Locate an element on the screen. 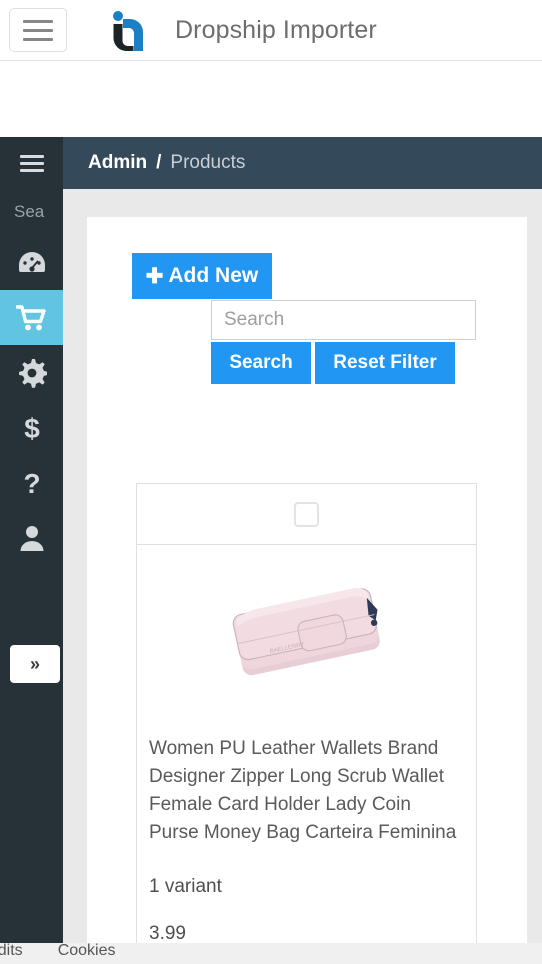 The image size is (542, 964). page-footer: Credits Cookies is located at coordinates (271, 953).